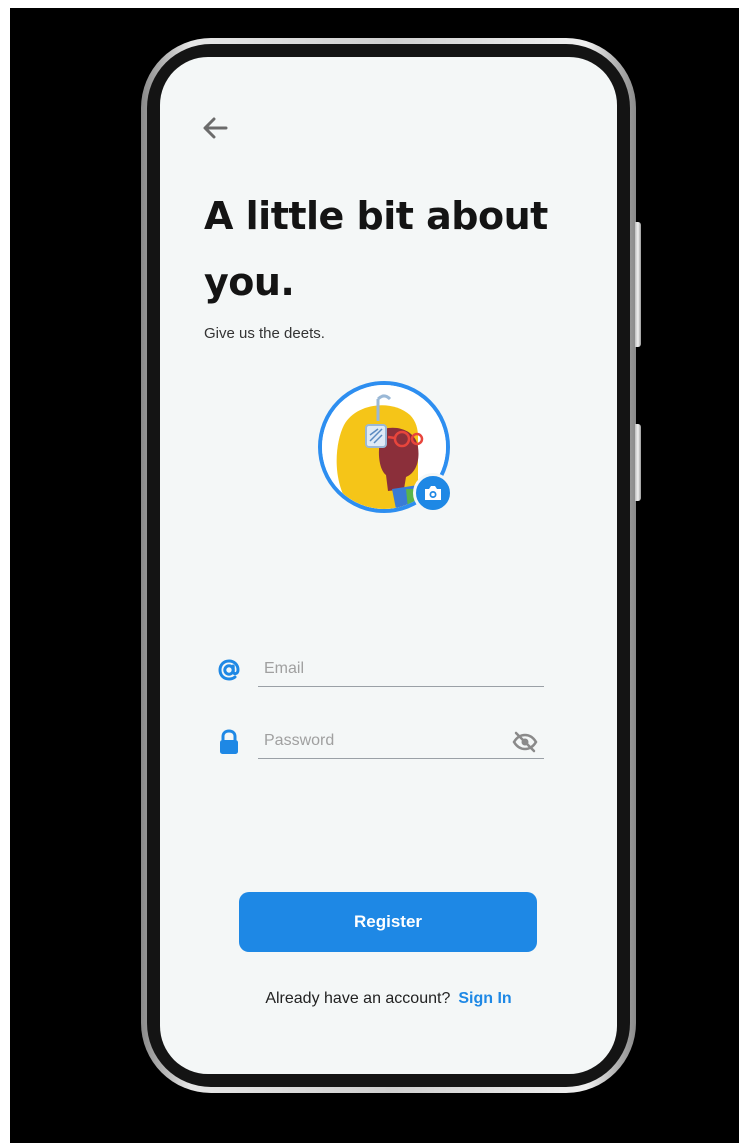  I want to click on email-field-group, so click(381, 671).